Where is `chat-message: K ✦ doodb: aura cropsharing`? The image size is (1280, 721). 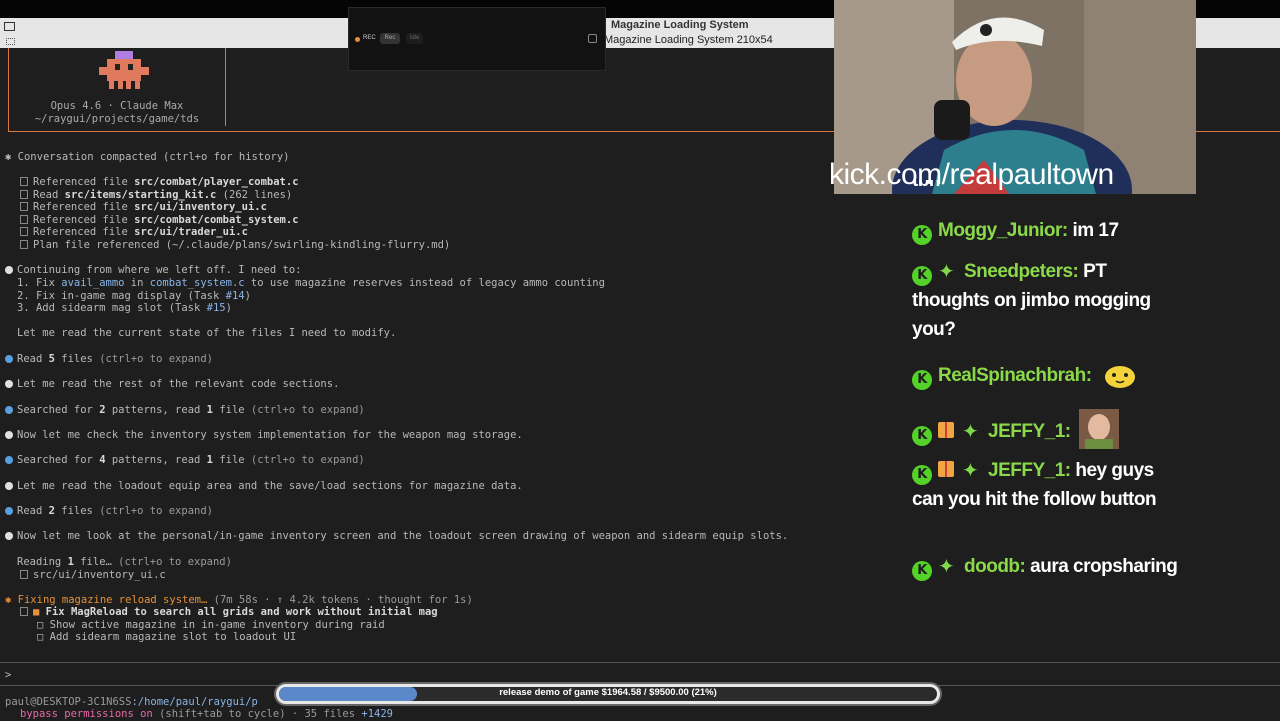 chat-message: K ✦ doodb: aura cropsharing is located at coordinates (1047, 566).